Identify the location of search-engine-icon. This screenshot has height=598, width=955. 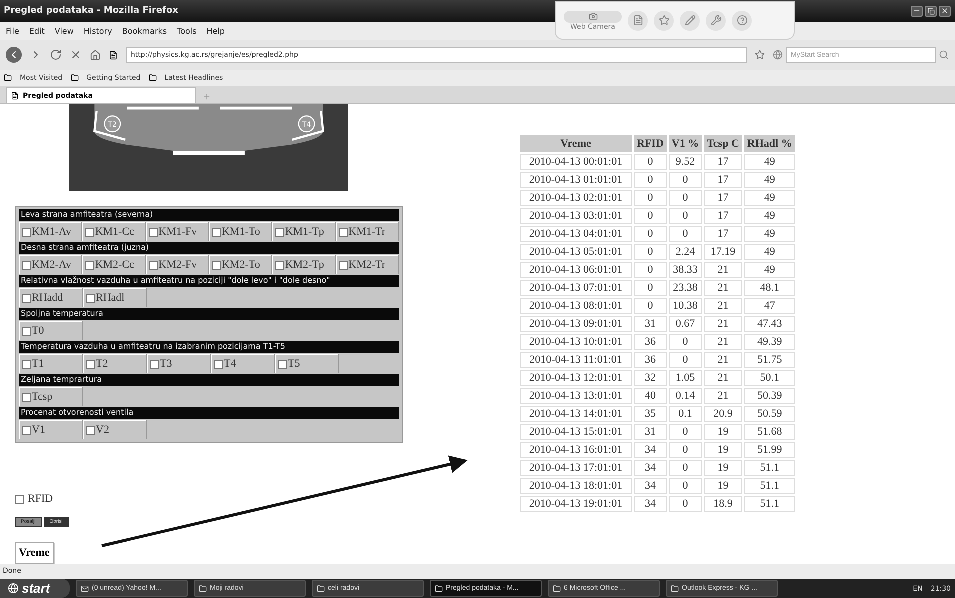
(778, 55).